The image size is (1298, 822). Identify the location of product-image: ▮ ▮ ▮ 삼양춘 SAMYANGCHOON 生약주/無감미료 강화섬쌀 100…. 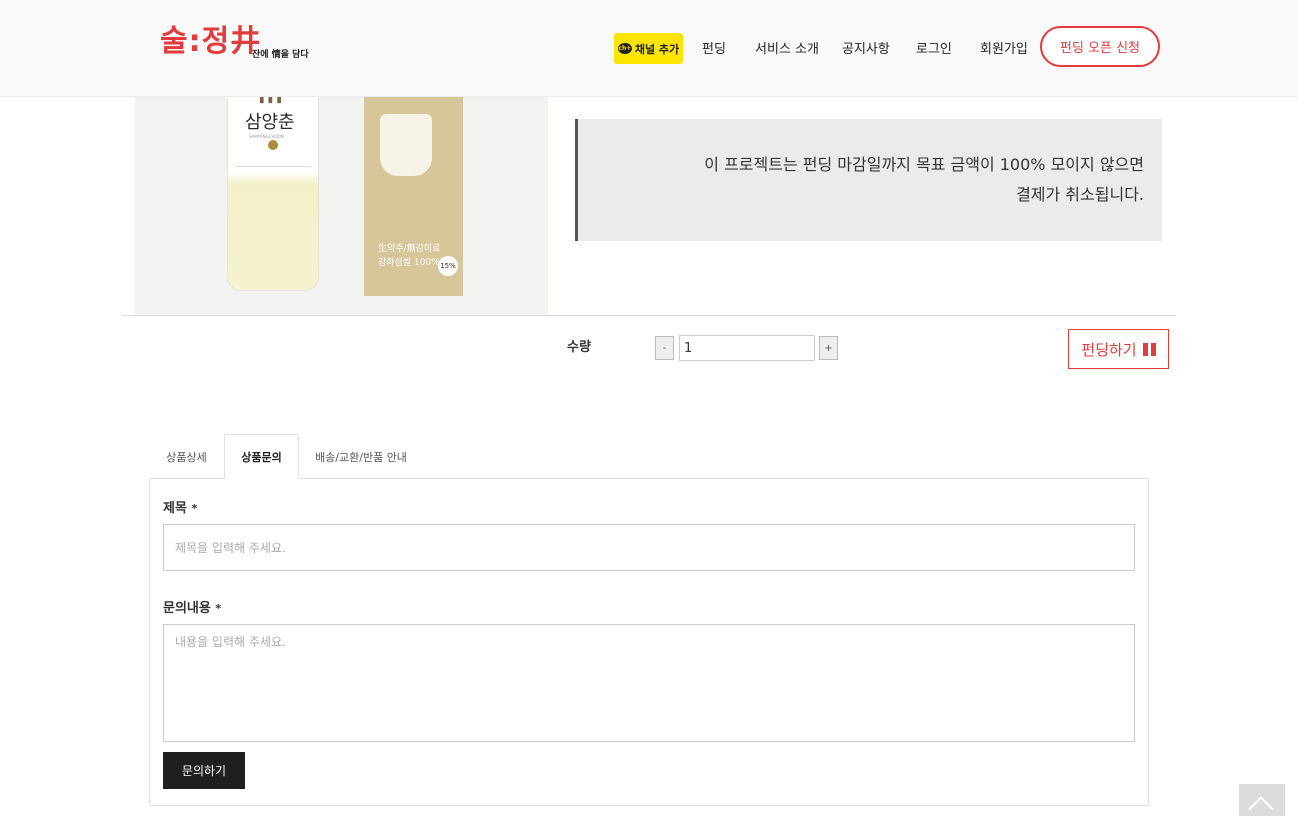
(341, 205).